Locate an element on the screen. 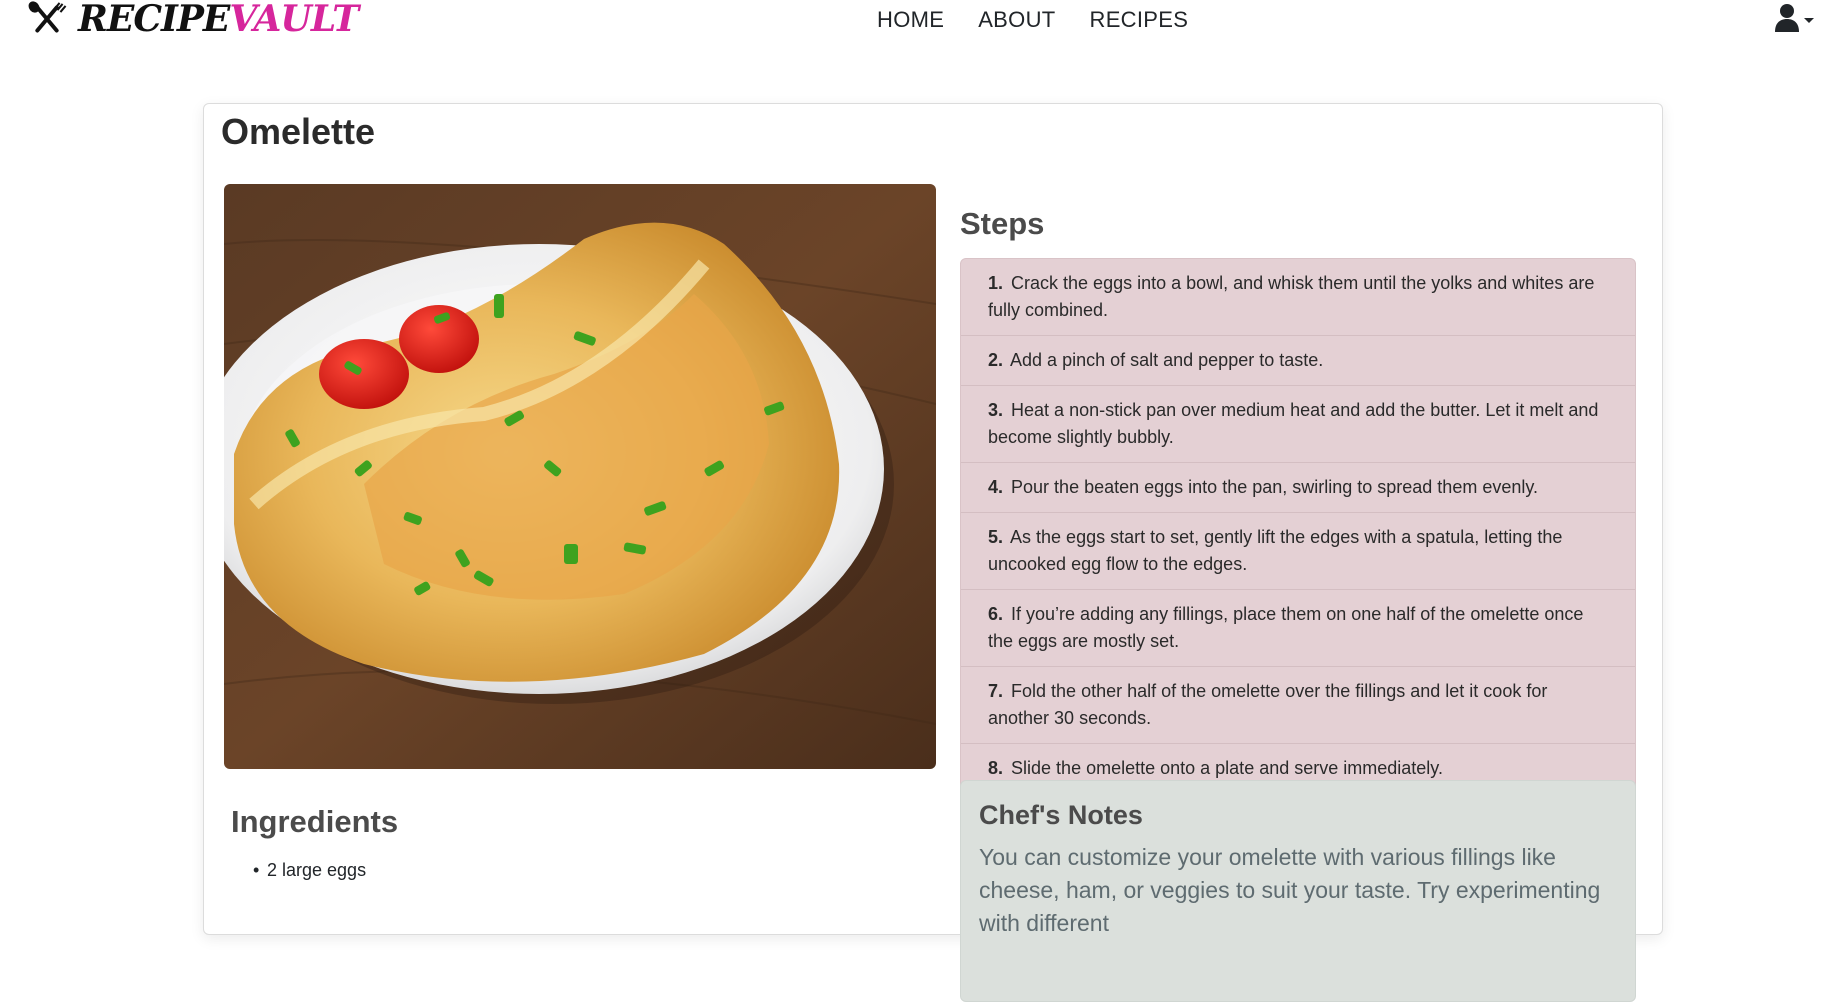 This screenshot has height=1002, width=1840. step-number: 2. is located at coordinates (996, 360).